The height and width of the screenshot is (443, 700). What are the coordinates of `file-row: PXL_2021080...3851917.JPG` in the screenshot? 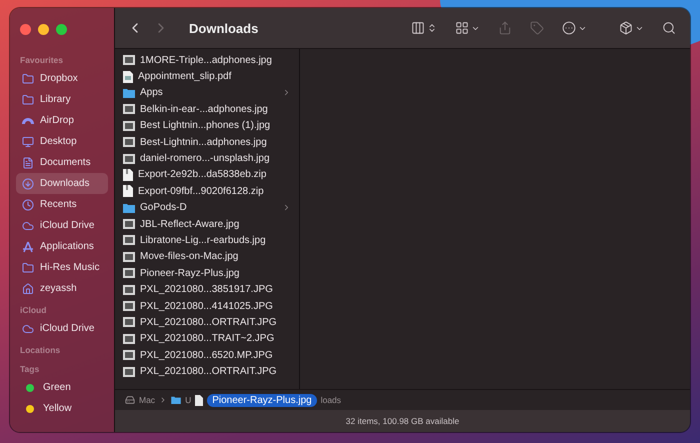 It's located at (211, 289).